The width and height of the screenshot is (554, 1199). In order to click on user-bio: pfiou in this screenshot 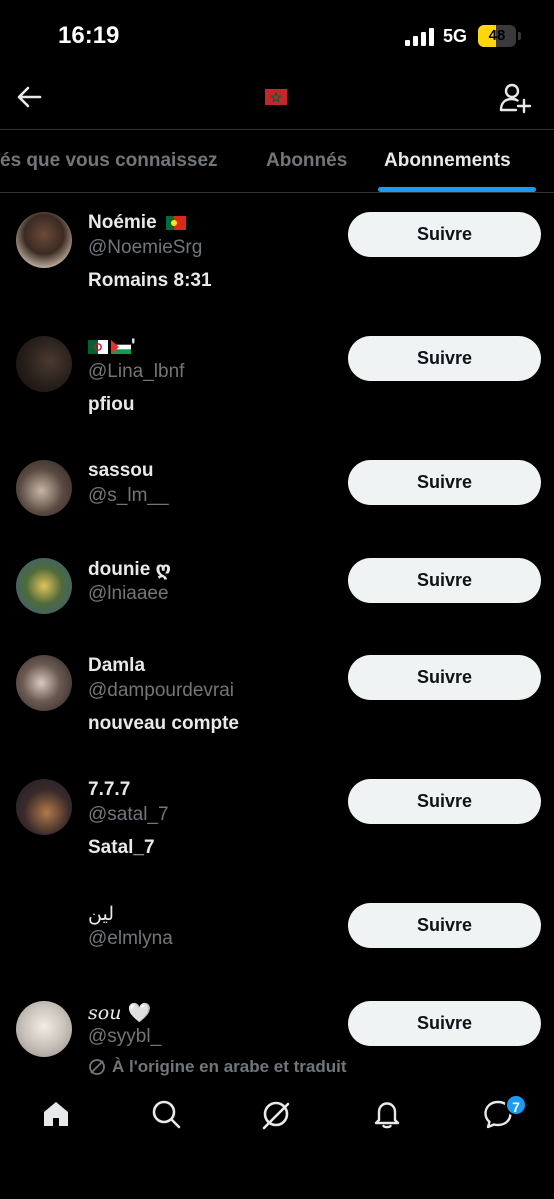, I will do `click(111, 404)`.